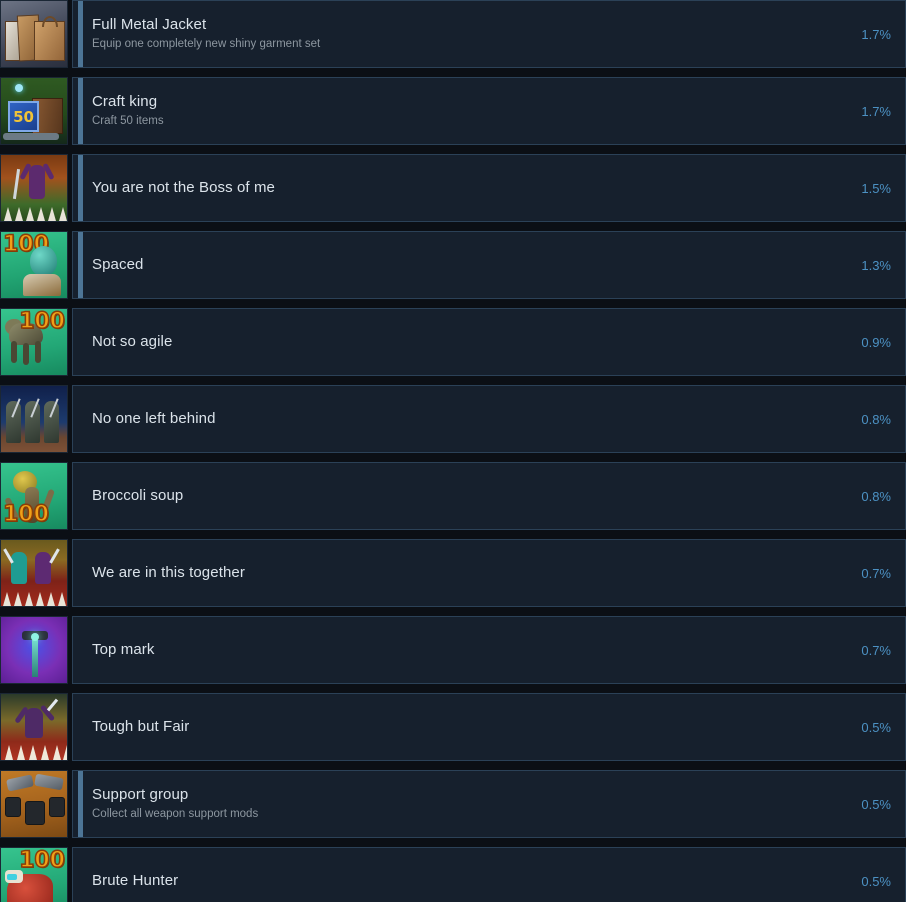 The width and height of the screenshot is (906, 902). I want to click on achievement-card: Broccoli soup 0.8%, so click(489, 496).